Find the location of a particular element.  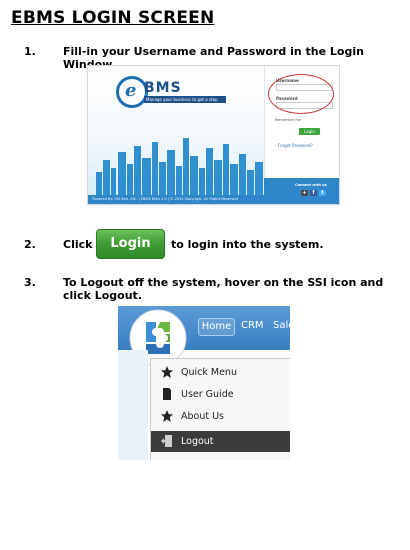

step-2-text-before: Click is located at coordinates (78, 244).